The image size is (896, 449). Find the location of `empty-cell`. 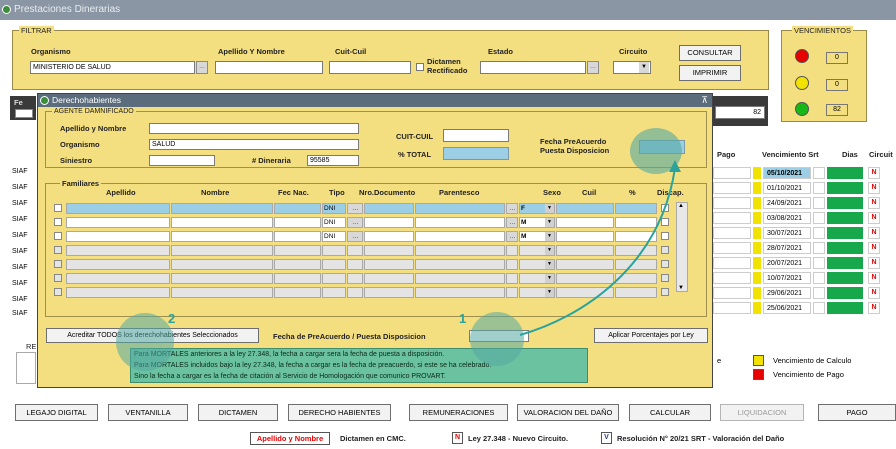

empty-cell is located at coordinates (819, 263).